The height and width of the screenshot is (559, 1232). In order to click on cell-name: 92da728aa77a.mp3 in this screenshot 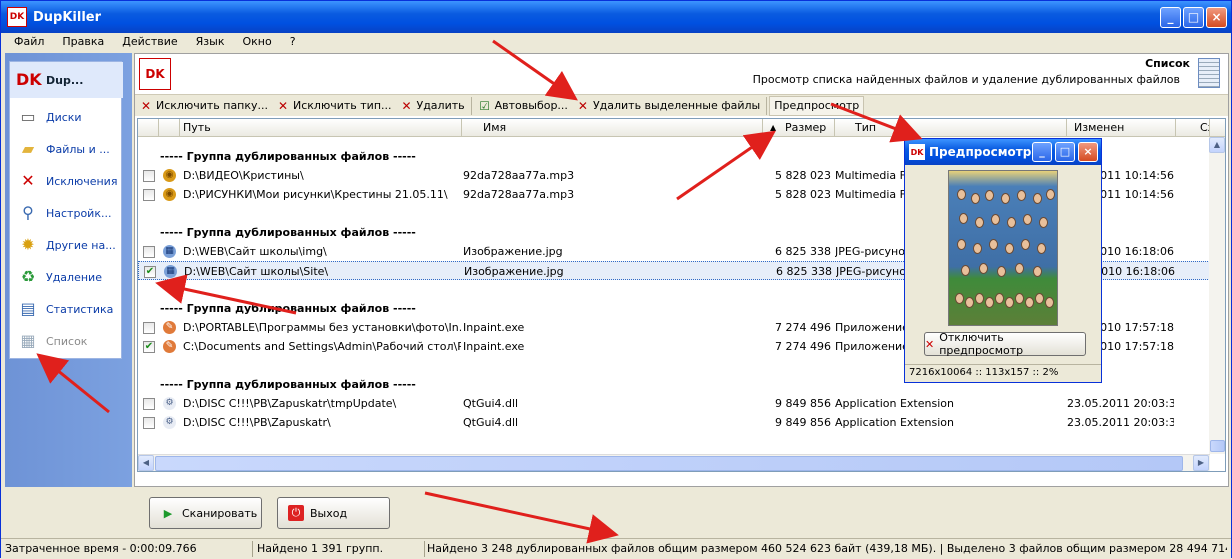, I will do `click(519, 175)`.